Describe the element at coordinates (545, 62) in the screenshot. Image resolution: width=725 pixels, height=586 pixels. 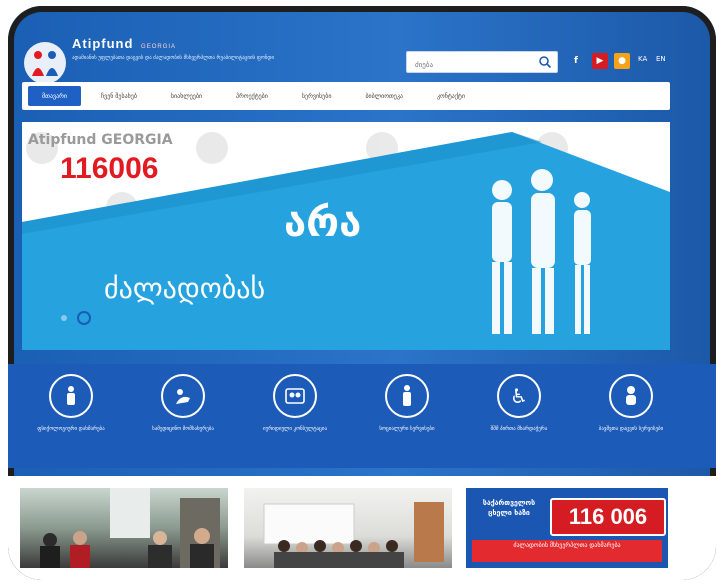
I see `search-icon` at that location.